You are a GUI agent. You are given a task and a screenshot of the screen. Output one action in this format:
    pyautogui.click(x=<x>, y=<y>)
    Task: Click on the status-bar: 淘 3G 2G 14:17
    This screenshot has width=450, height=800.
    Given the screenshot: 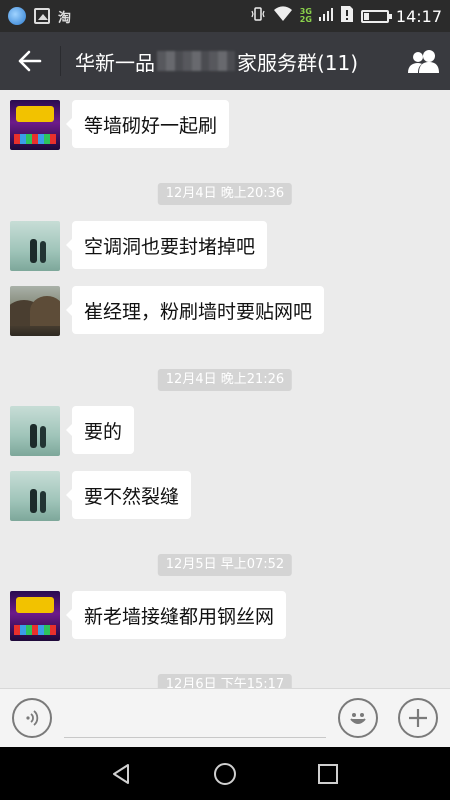 What is the action you would take?
    pyautogui.click(x=225, y=16)
    